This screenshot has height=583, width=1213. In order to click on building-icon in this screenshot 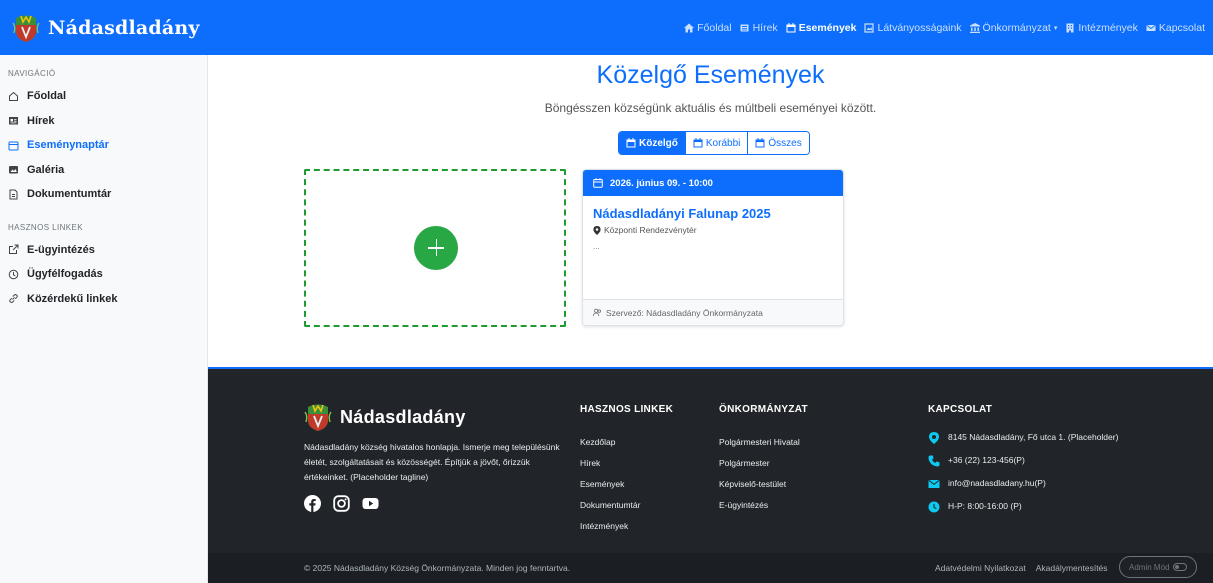, I will do `click(1070, 27)`.